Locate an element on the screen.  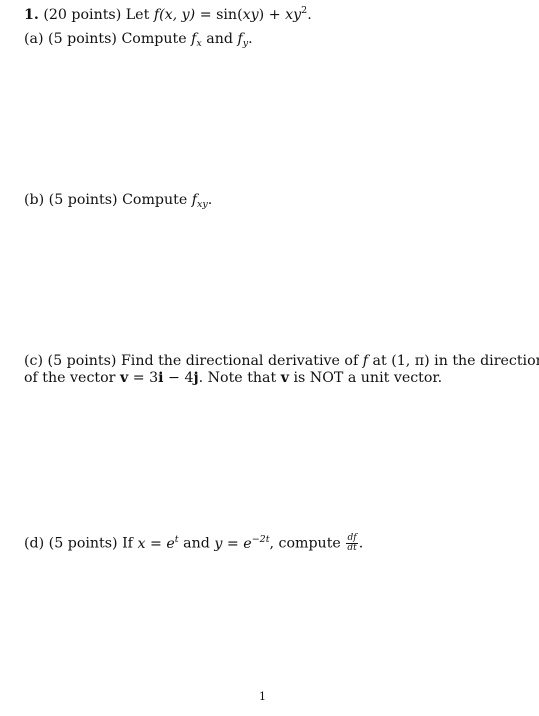
part-c-at: at is located at coordinates (379, 361).